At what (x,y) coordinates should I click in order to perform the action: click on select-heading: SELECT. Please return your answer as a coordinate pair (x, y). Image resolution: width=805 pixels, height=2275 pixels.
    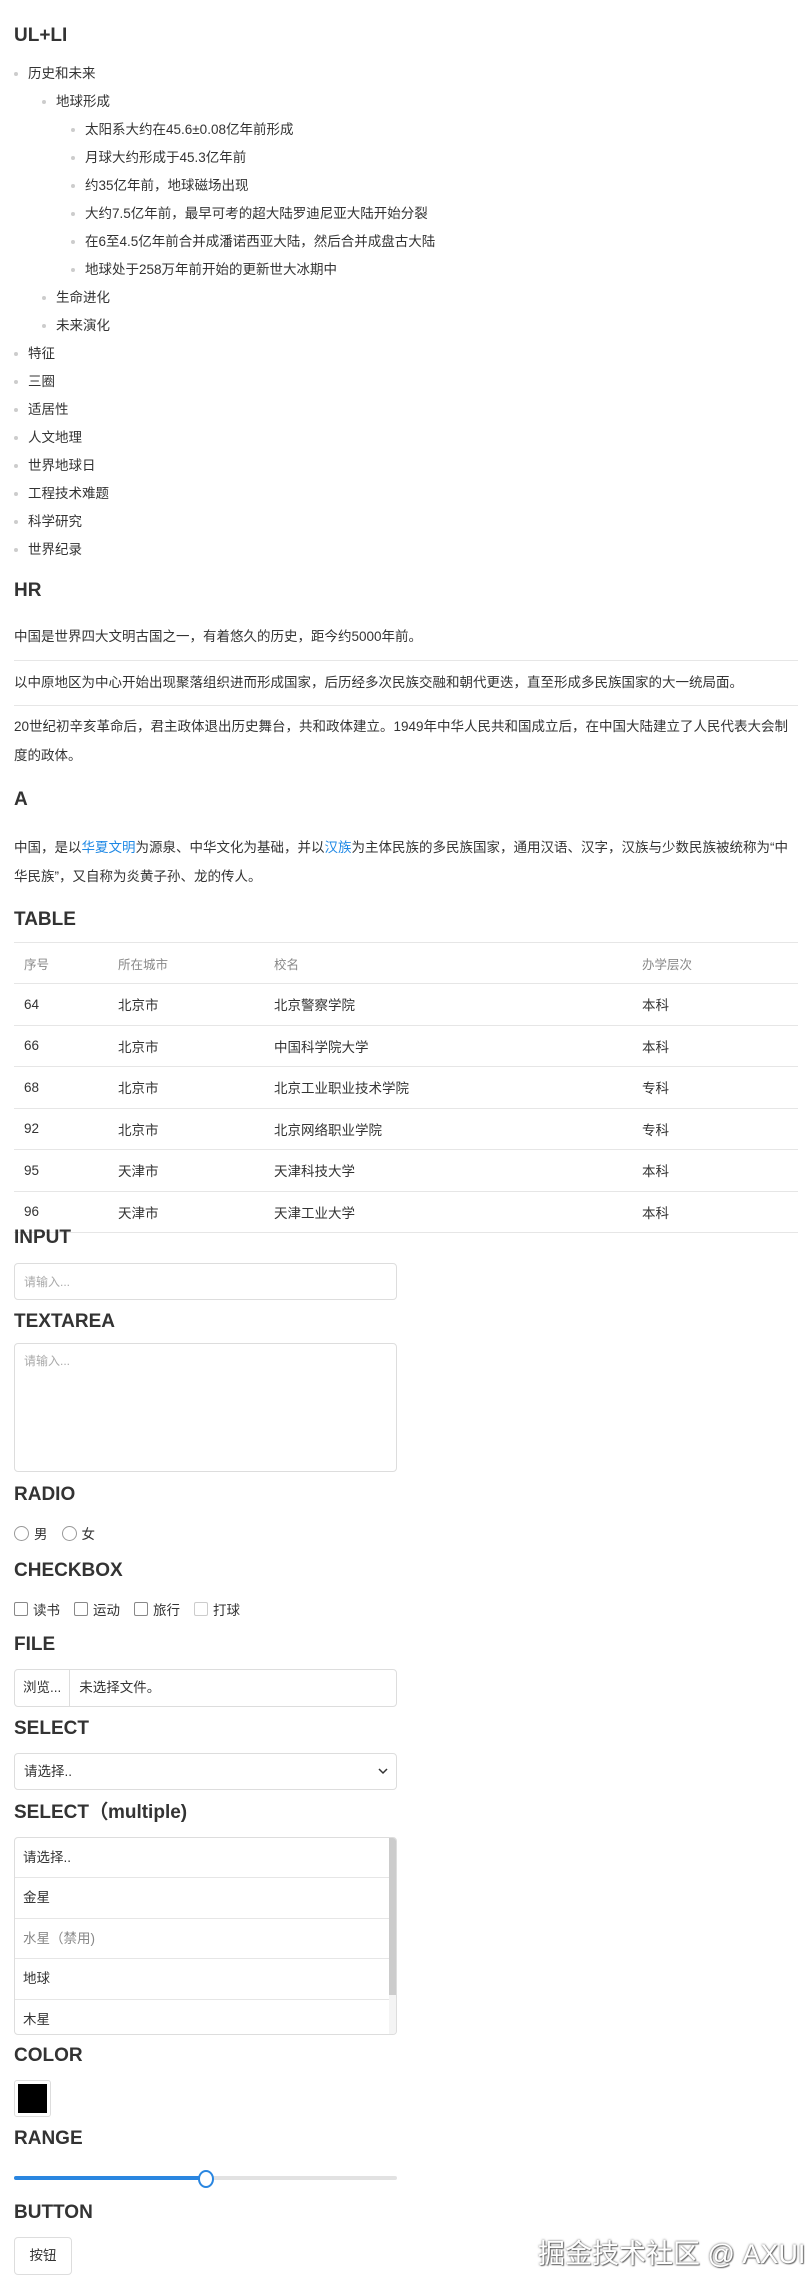
    Looking at the image, I should click on (51, 1728).